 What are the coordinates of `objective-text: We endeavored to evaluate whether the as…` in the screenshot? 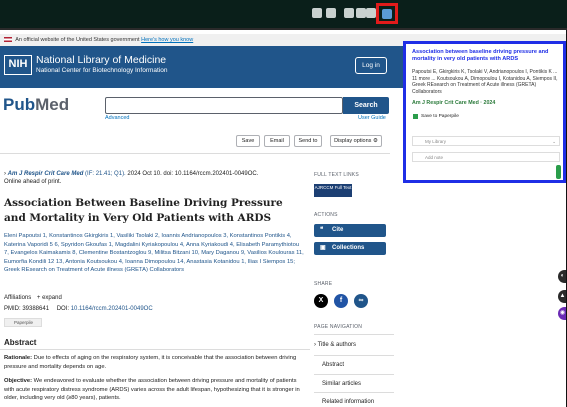 It's located at (152, 389).